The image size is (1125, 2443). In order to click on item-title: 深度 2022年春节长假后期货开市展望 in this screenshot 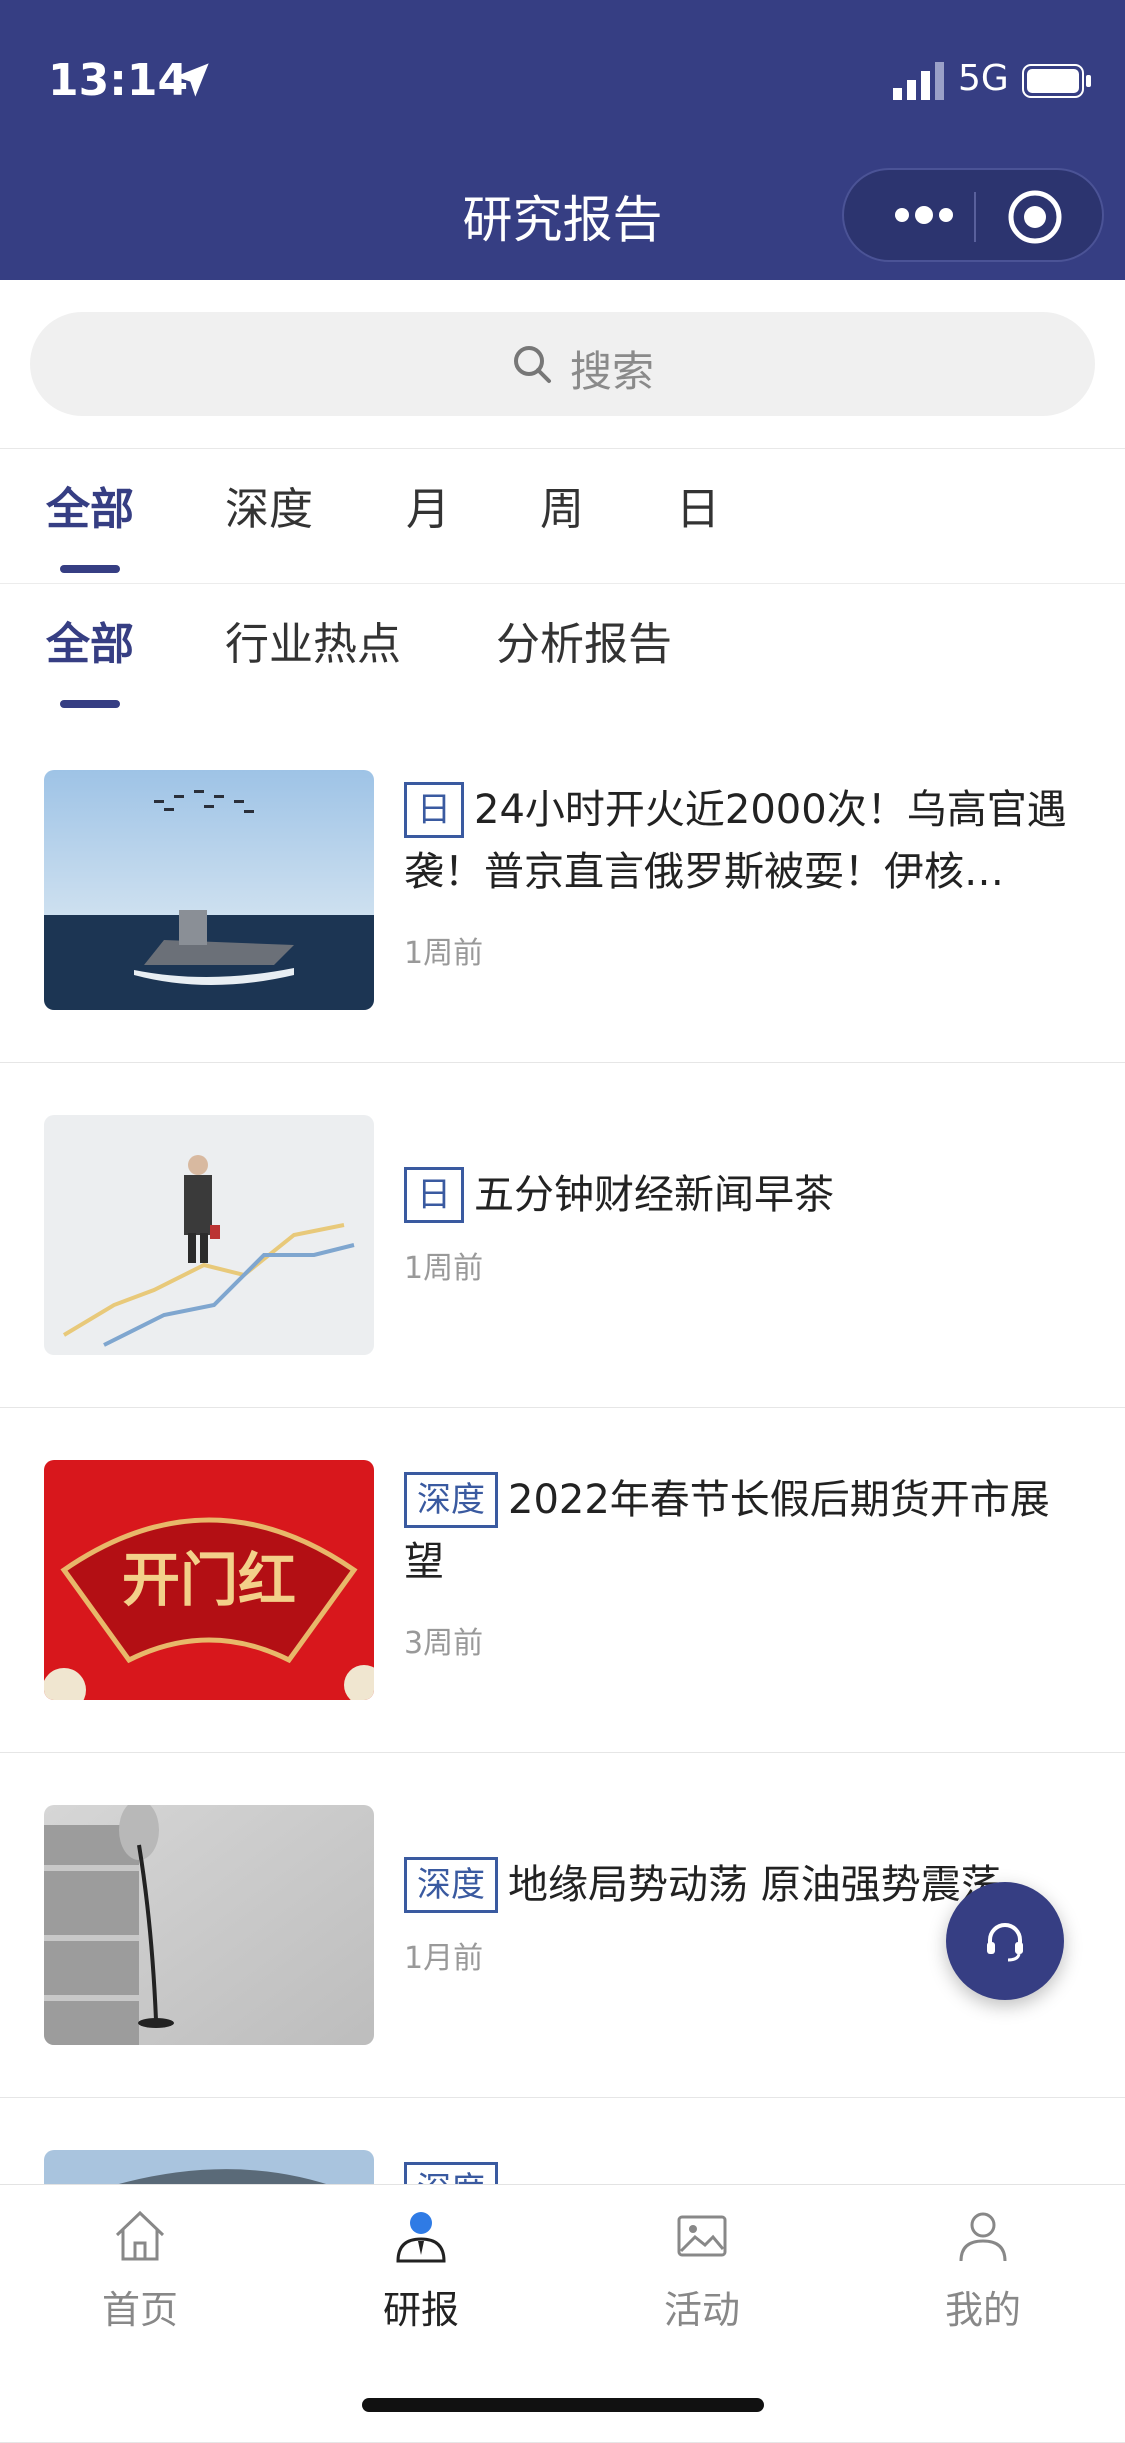, I will do `click(744, 1530)`.